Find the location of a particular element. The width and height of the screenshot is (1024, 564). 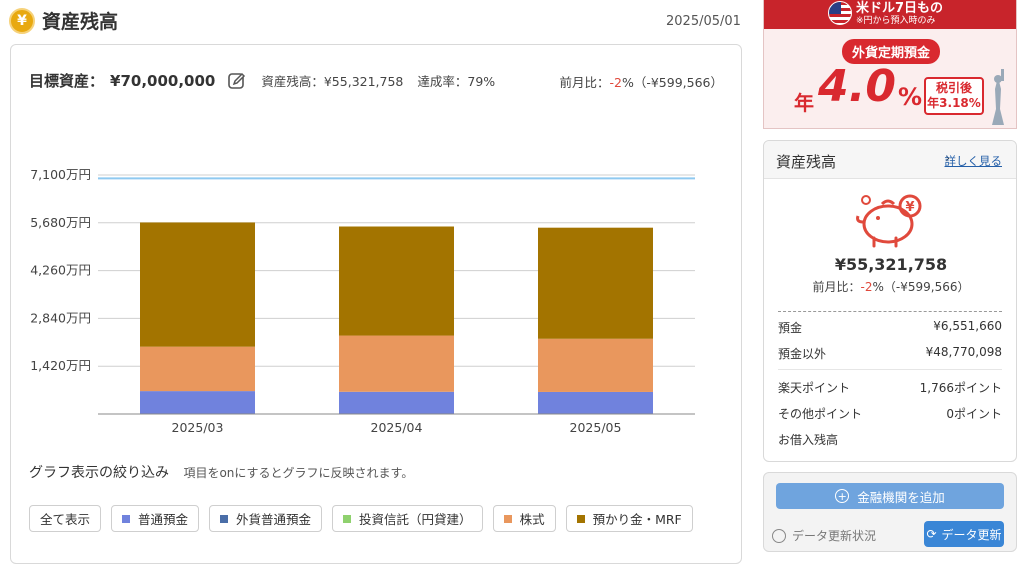

filter-chip-3: 株式 is located at coordinates (524, 518).